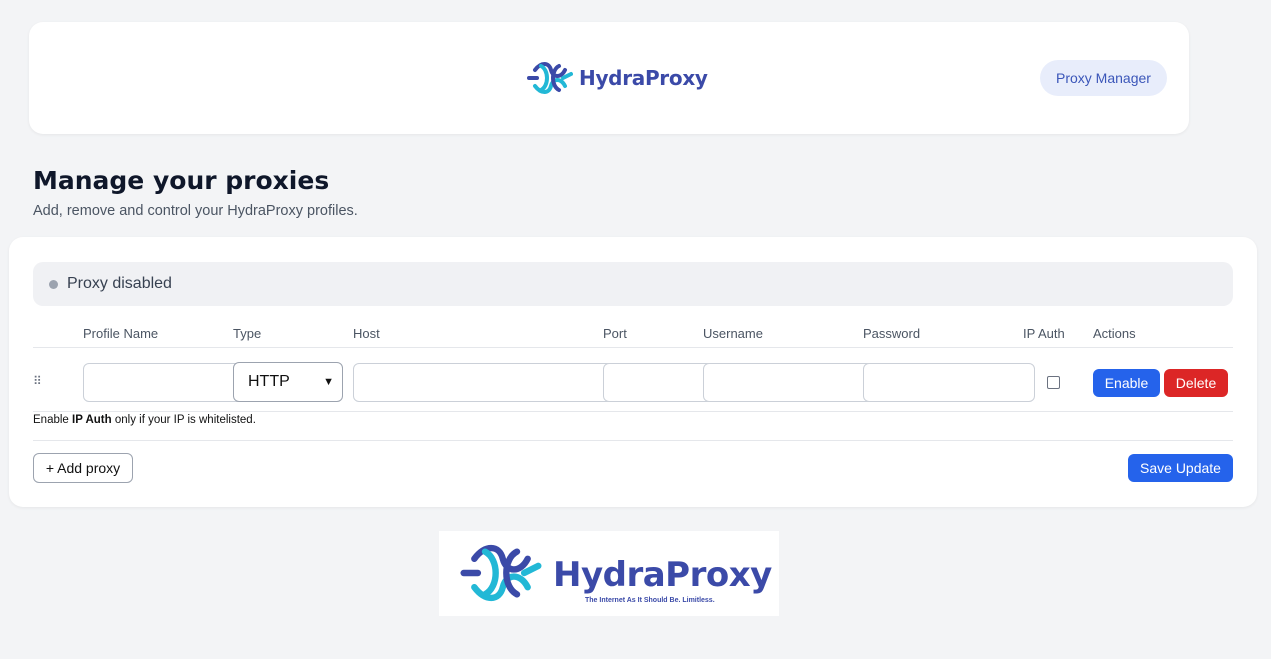  Describe the element at coordinates (733, 333) in the screenshot. I see `column-header-username: Username` at that location.